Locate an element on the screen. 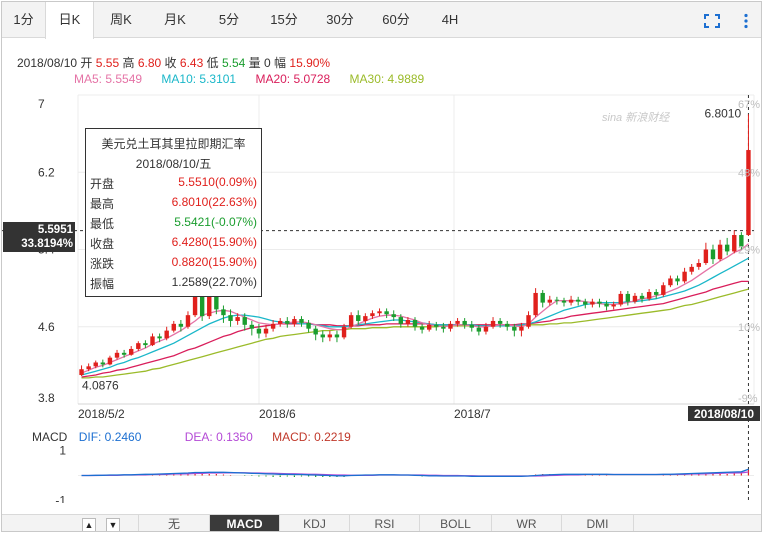  indicator-tab-macd: MACD is located at coordinates (245, 523).